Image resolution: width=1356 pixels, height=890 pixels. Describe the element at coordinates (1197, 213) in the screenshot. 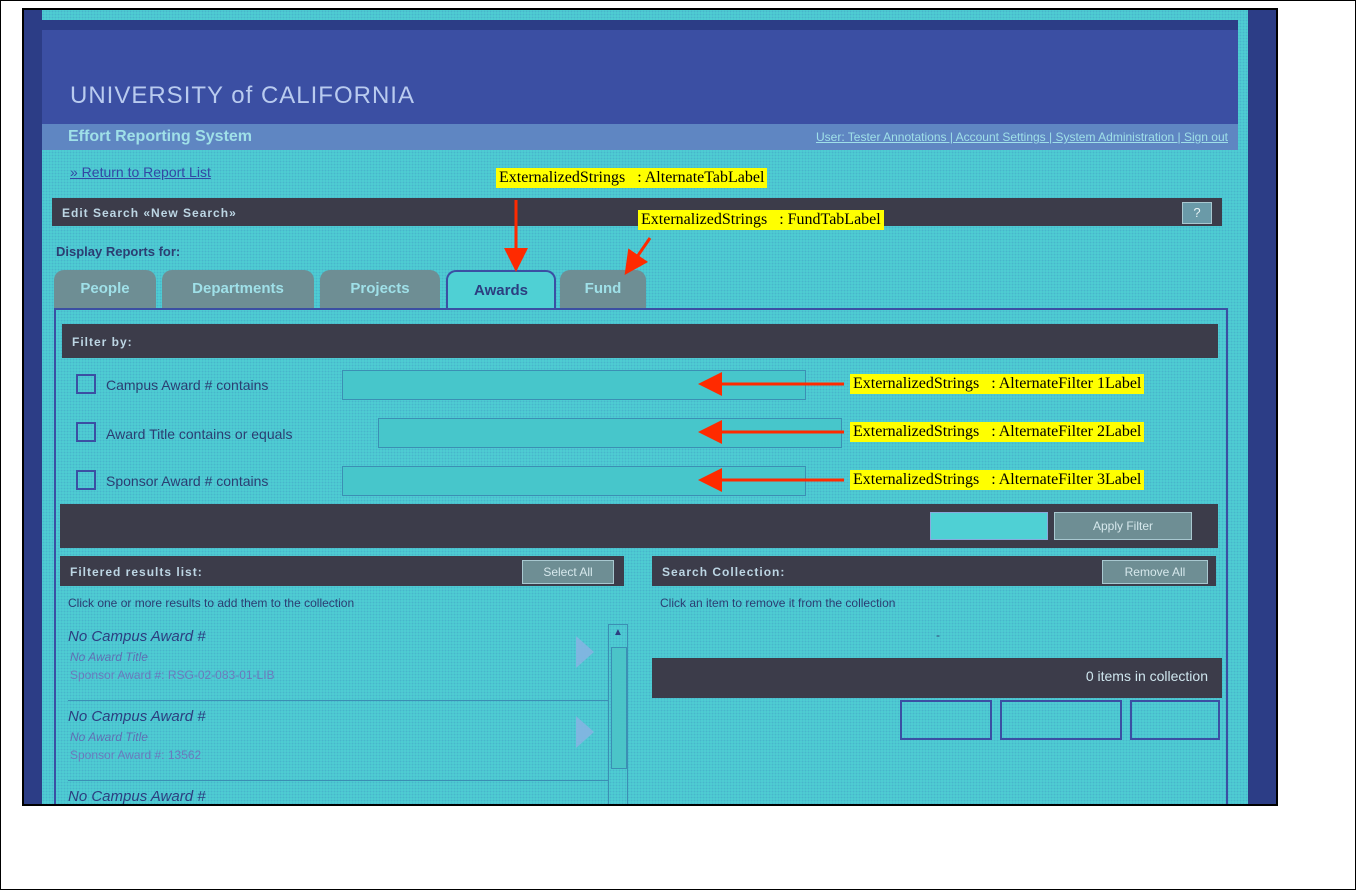

I see `help-button: ?` at that location.